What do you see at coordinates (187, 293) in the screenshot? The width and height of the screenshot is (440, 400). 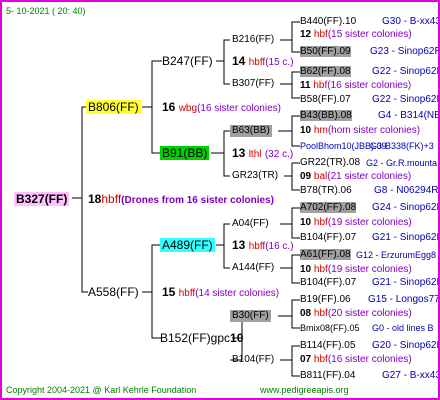 I see `gen1-b-code: hbff` at bounding box center [187, 293].